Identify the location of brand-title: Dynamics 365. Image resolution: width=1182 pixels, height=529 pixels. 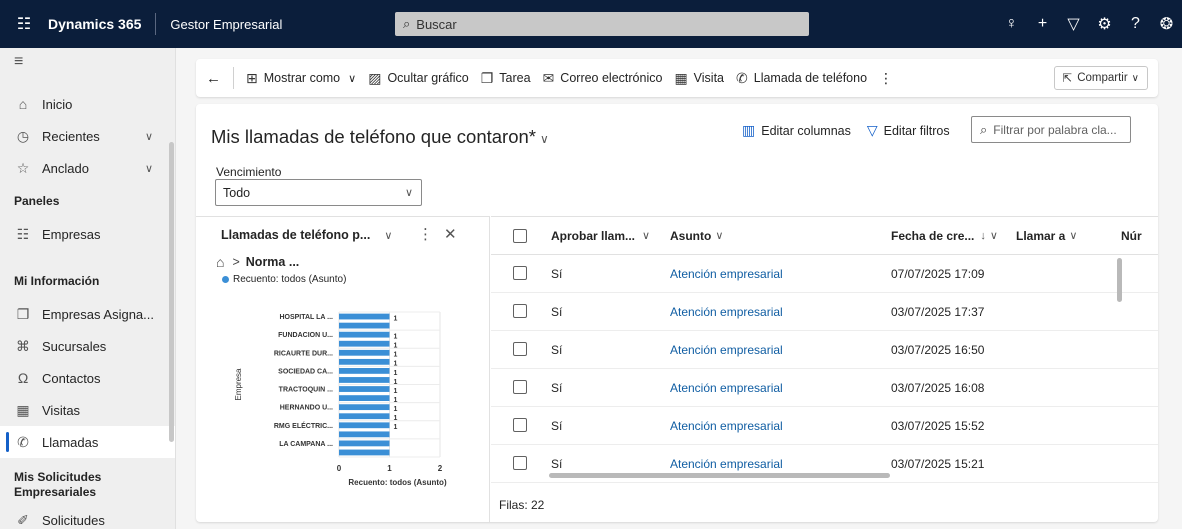
(102, 24).